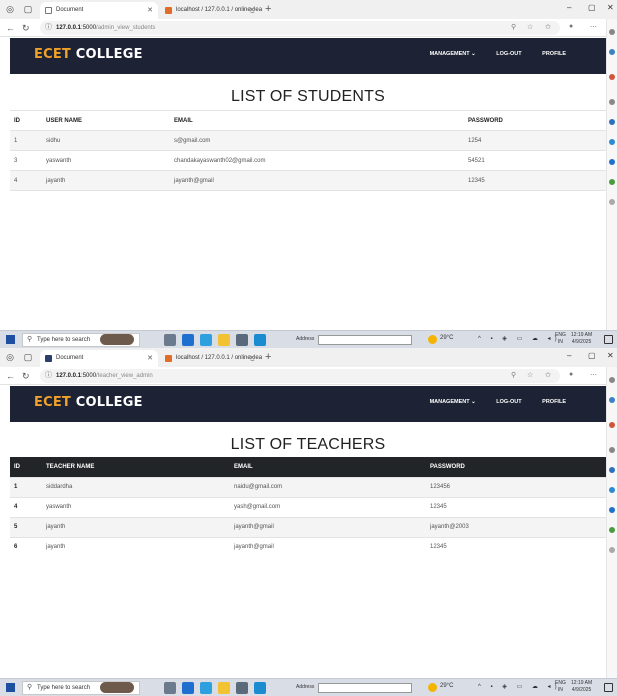 This screenshot has height=696, width=617. Describe the element at coordinates (308, 120) in the screenshot. I see `table-header-row: ID USER NAME EMAIL PASSWORD` at that location.